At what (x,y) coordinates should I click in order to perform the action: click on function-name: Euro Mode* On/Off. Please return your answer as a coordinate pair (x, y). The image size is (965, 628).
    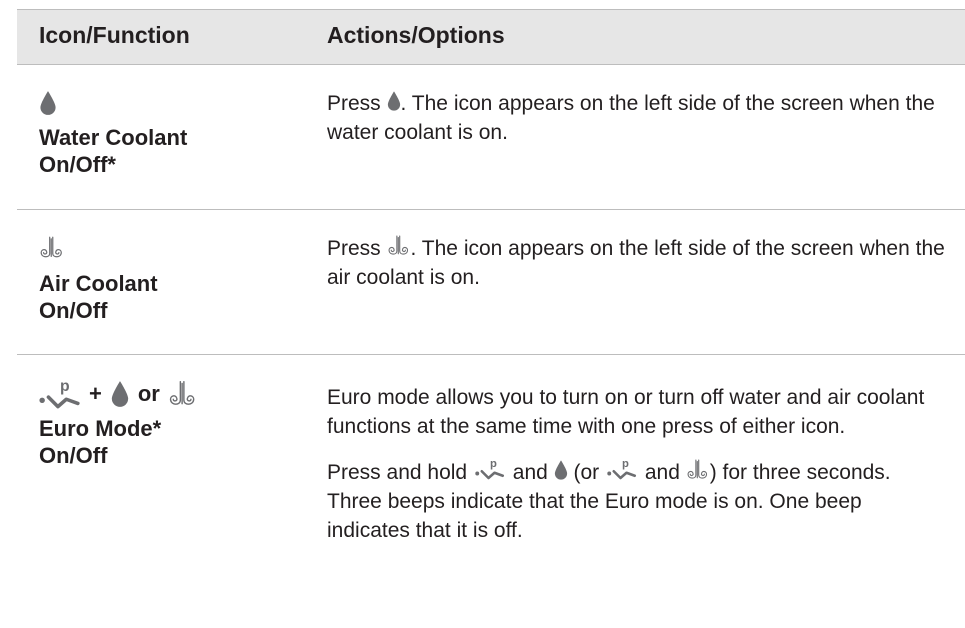
    Looking at the image, I should click on (100, 442).